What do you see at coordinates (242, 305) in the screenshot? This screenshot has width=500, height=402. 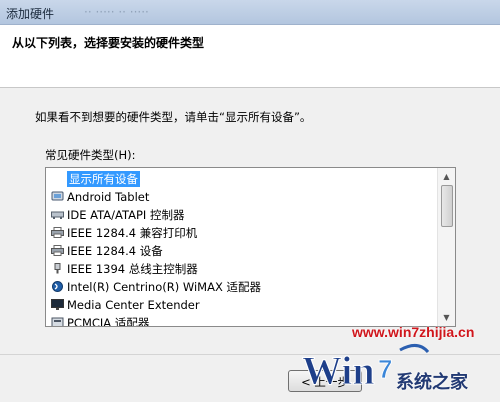 I see `list-item-media-center-extender: Media Center Extender` at bounding box center [242, 305].